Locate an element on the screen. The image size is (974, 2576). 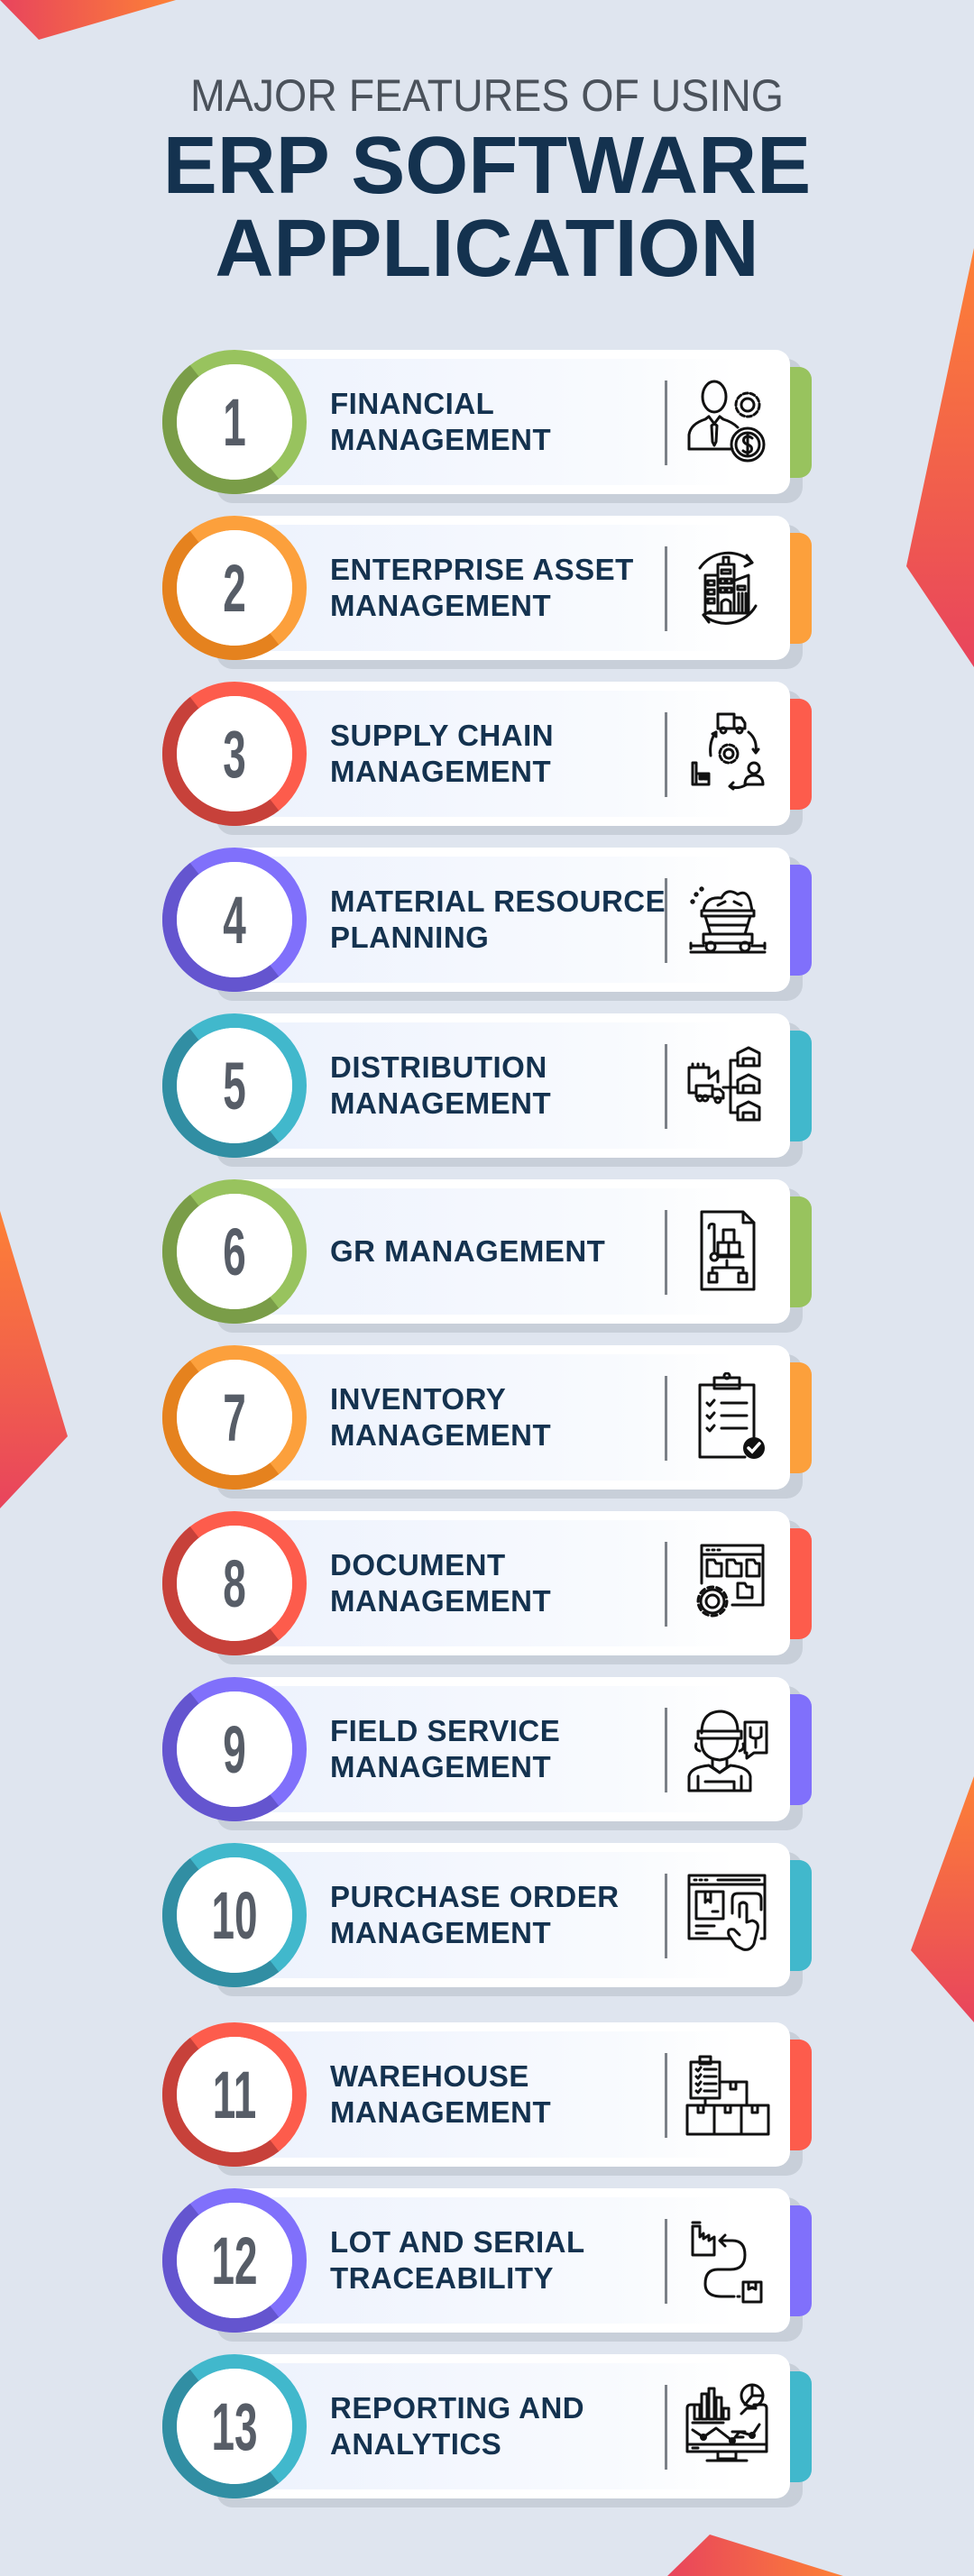
feature-row-1: FINANCIAL MANAGEMENT 1 is located at coordinates (487, 426).